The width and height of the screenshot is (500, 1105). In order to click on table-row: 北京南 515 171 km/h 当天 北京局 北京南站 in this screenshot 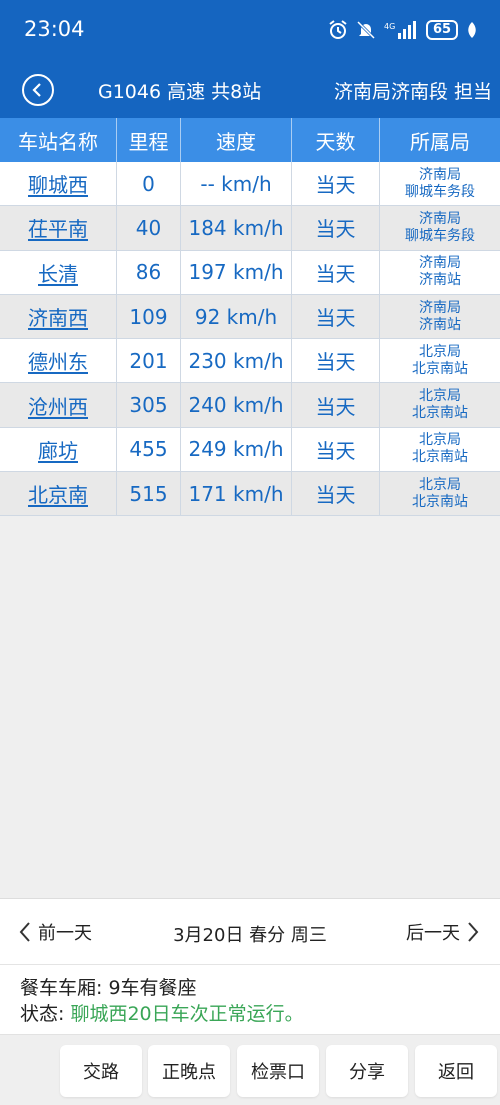, I will do `click(250, 494)`.